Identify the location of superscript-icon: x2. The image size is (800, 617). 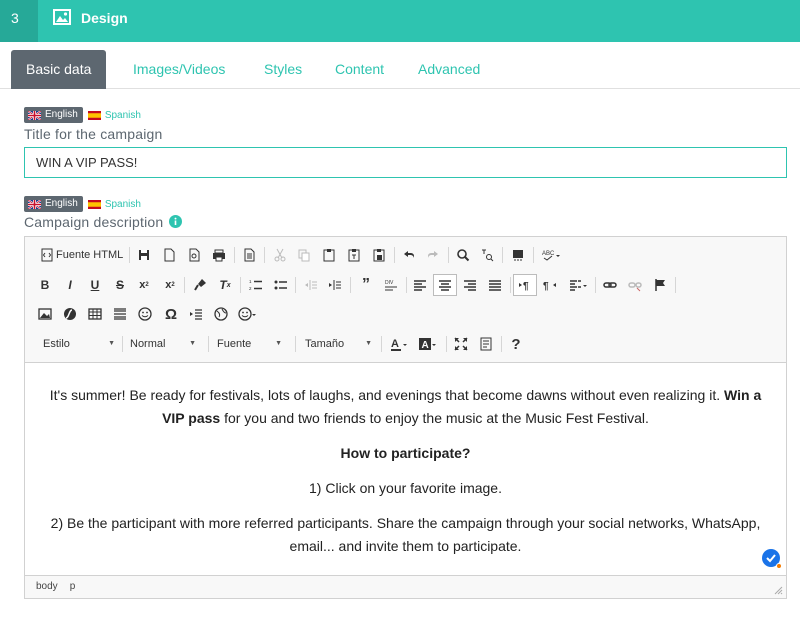
(170, 285).